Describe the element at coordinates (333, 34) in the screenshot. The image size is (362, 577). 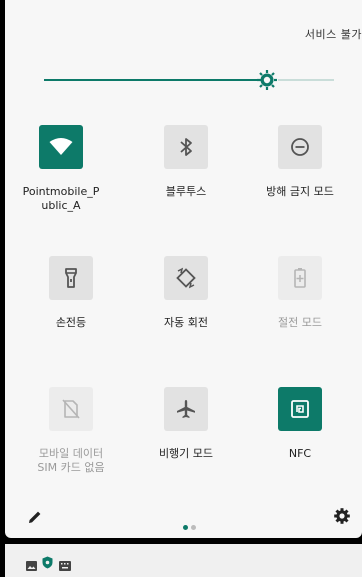
I see `status-text: 서비스 불가` at that location.